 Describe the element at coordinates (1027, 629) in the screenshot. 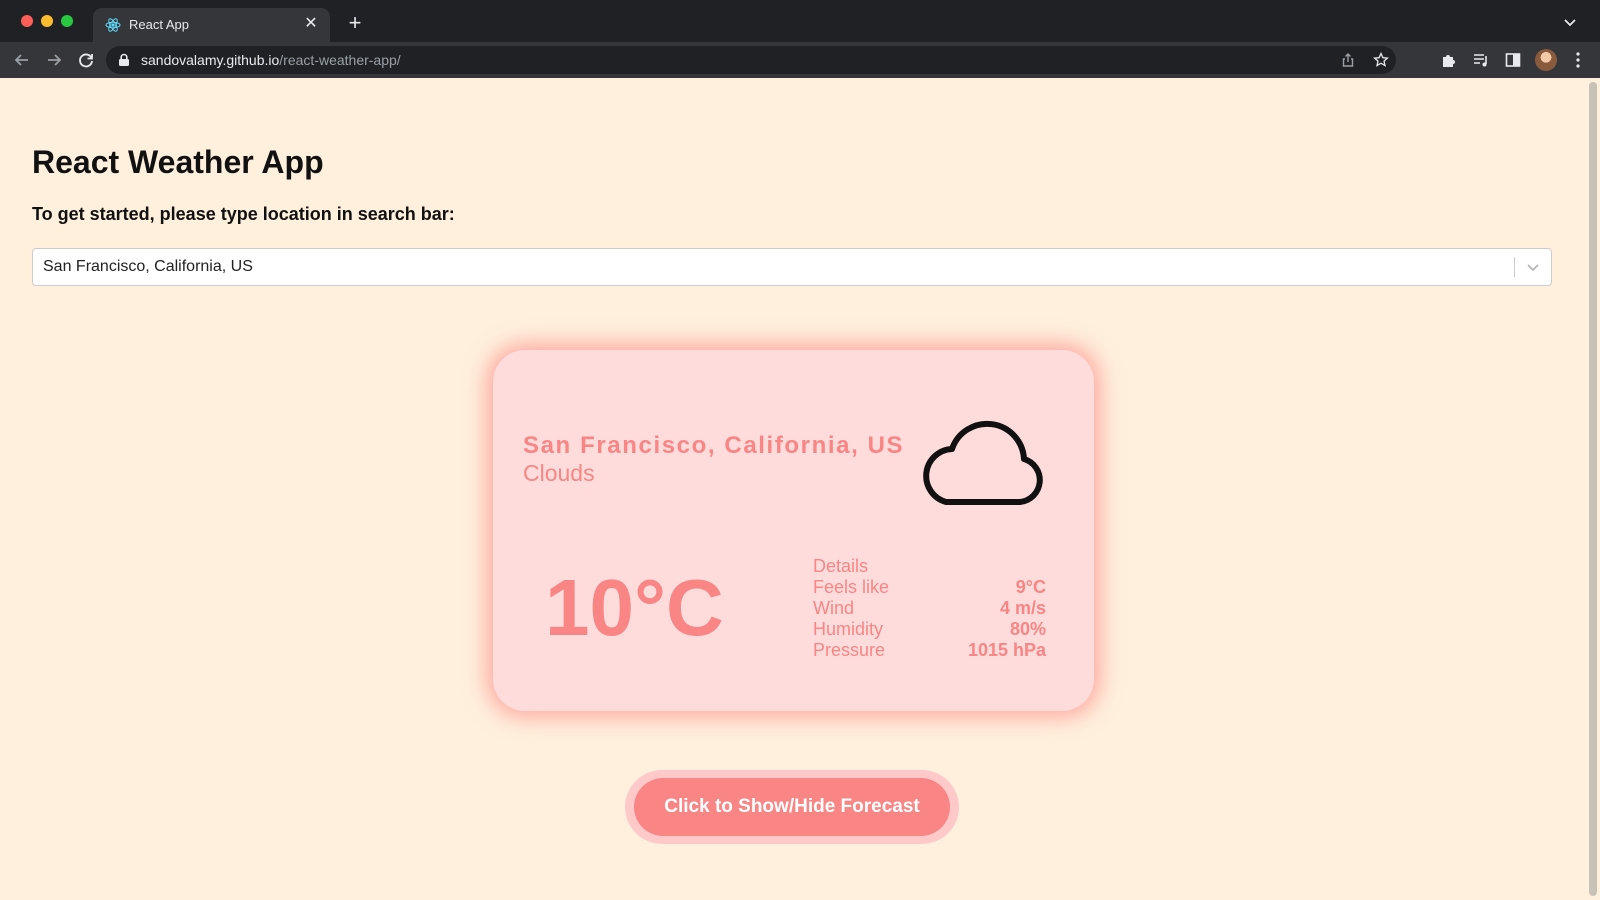

I see `details-value: 80%` at that location.